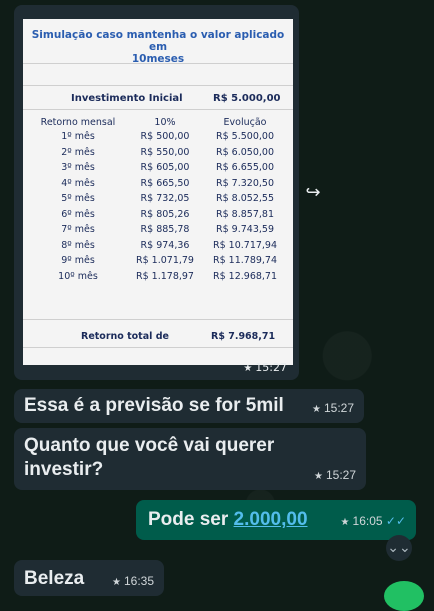 The height and width of the screenshot is (611, 434). Describe the element at coordinates (89, 578) in the screenshot. I see `incoming-message: Beleza ★ 16:35` at that location.